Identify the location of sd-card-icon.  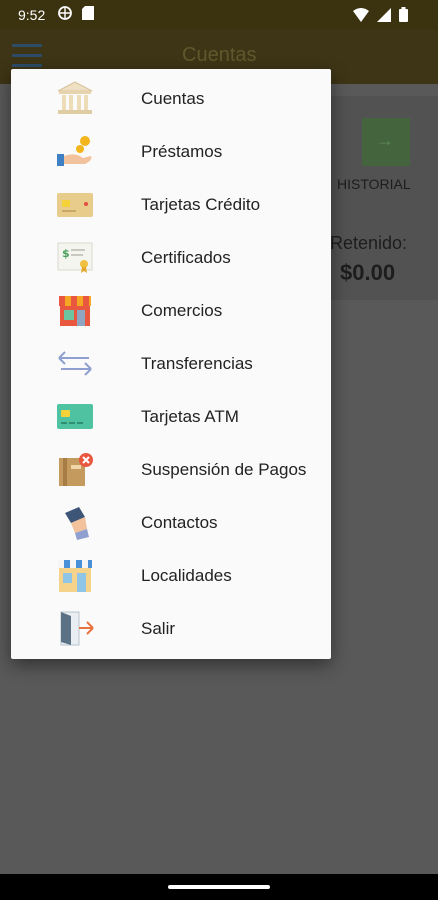
(88, 13).